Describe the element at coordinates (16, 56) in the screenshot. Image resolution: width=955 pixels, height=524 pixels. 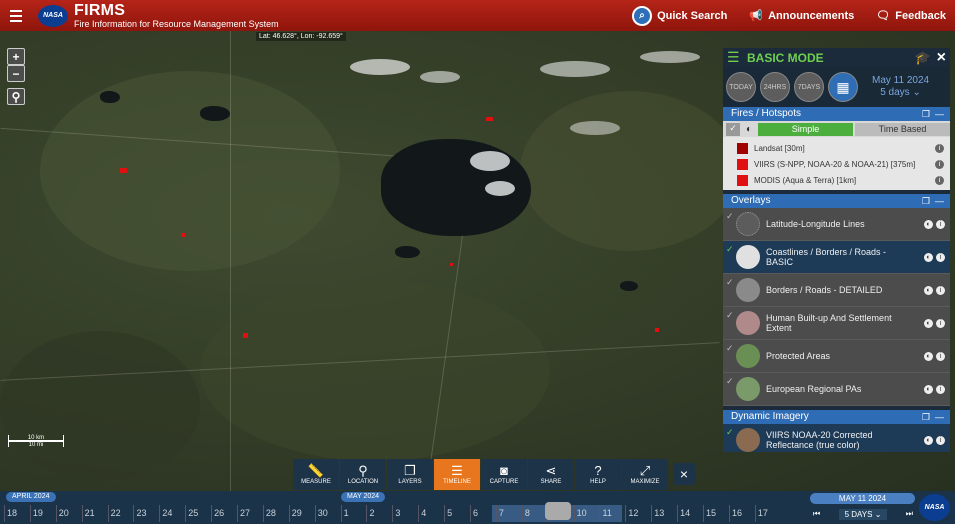
I see `zoom-in-button: +` at that location.